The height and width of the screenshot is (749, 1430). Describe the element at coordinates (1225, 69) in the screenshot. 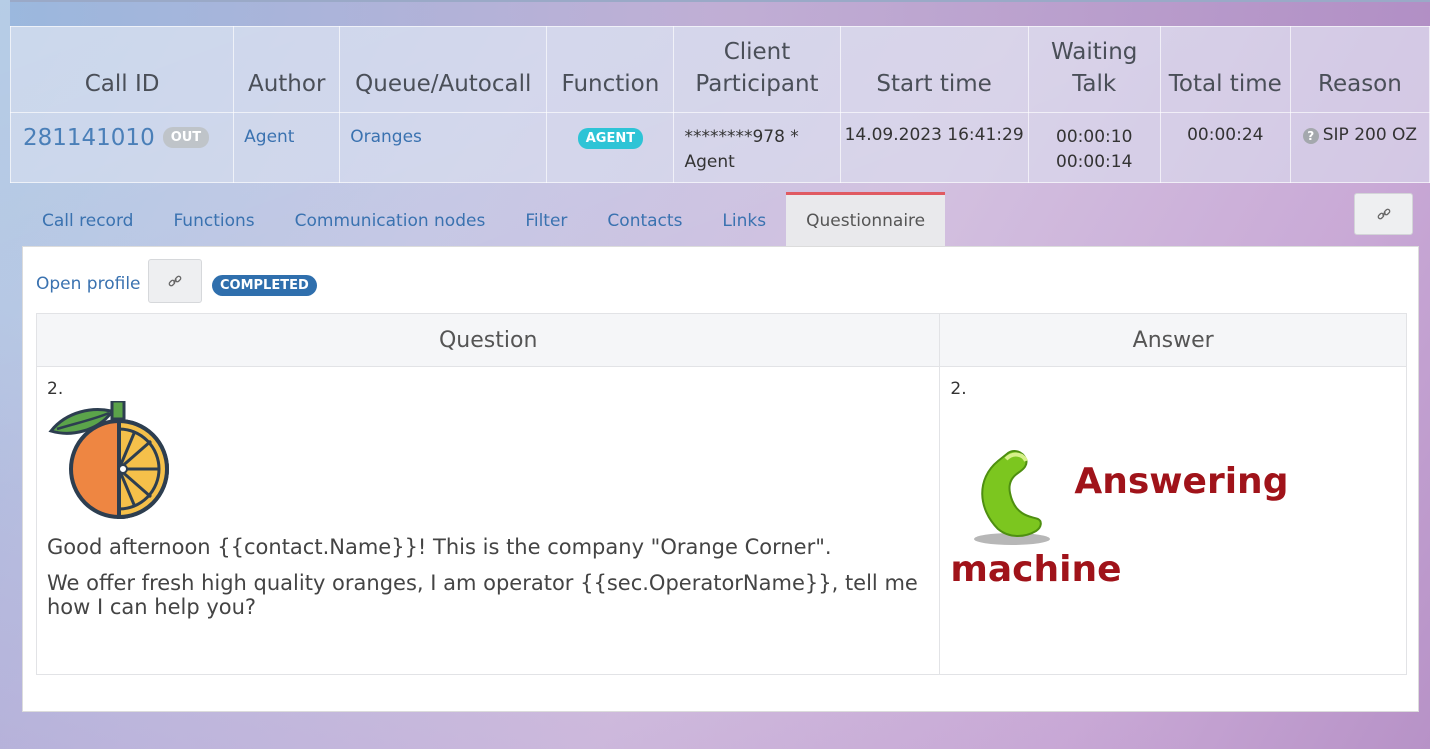

I see `header-total-time: Total time` at that location.